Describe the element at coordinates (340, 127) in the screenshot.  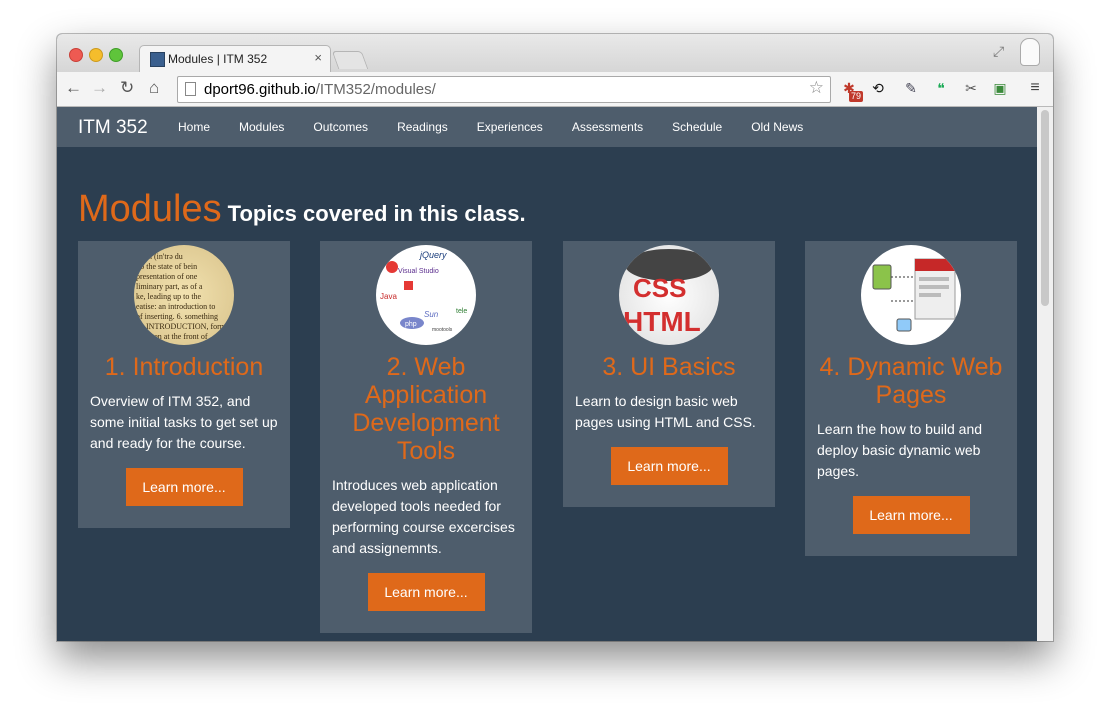
I see `nav-outcomes: Outcomes` at that location.